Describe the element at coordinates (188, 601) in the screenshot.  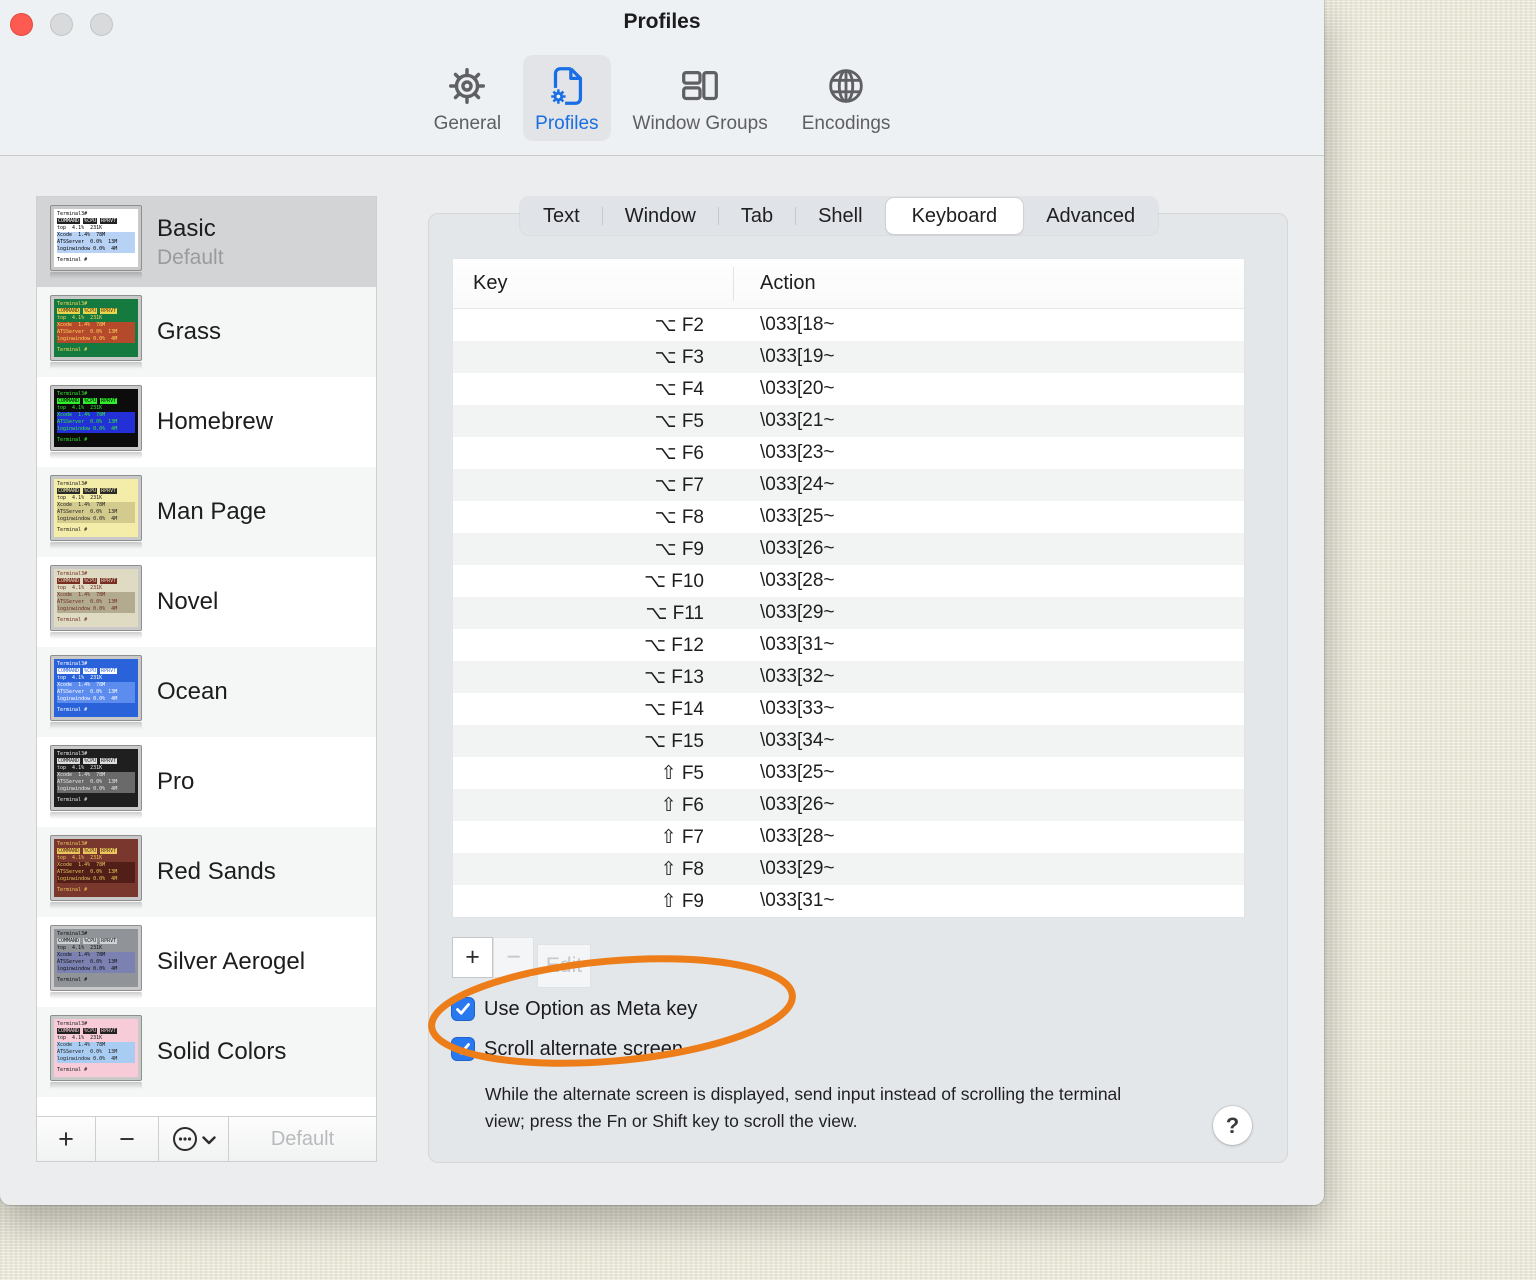
I see `profile-name: Novel` at that location.